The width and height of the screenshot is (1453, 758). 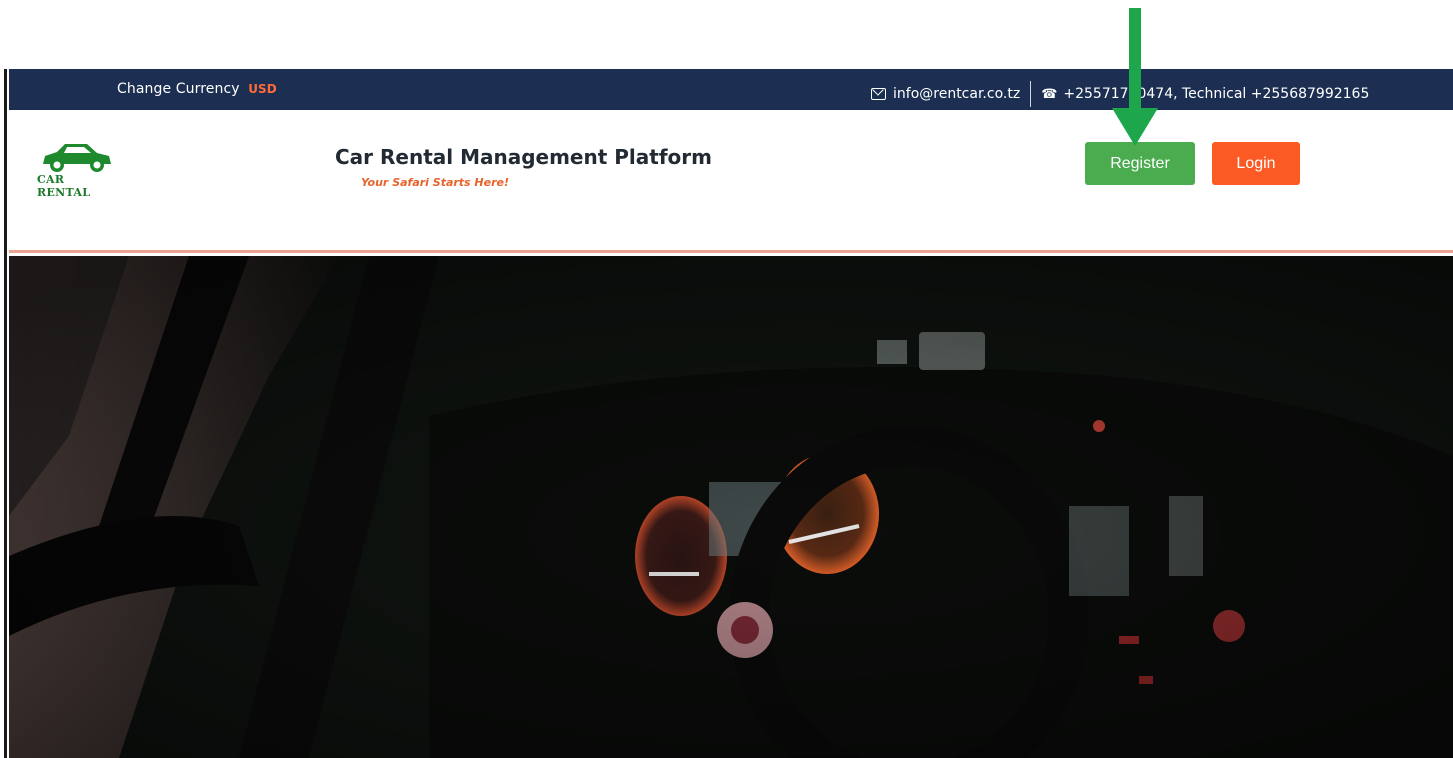 I want to click on logo-text: CAR RENTAL, so click(x=64, y=186).